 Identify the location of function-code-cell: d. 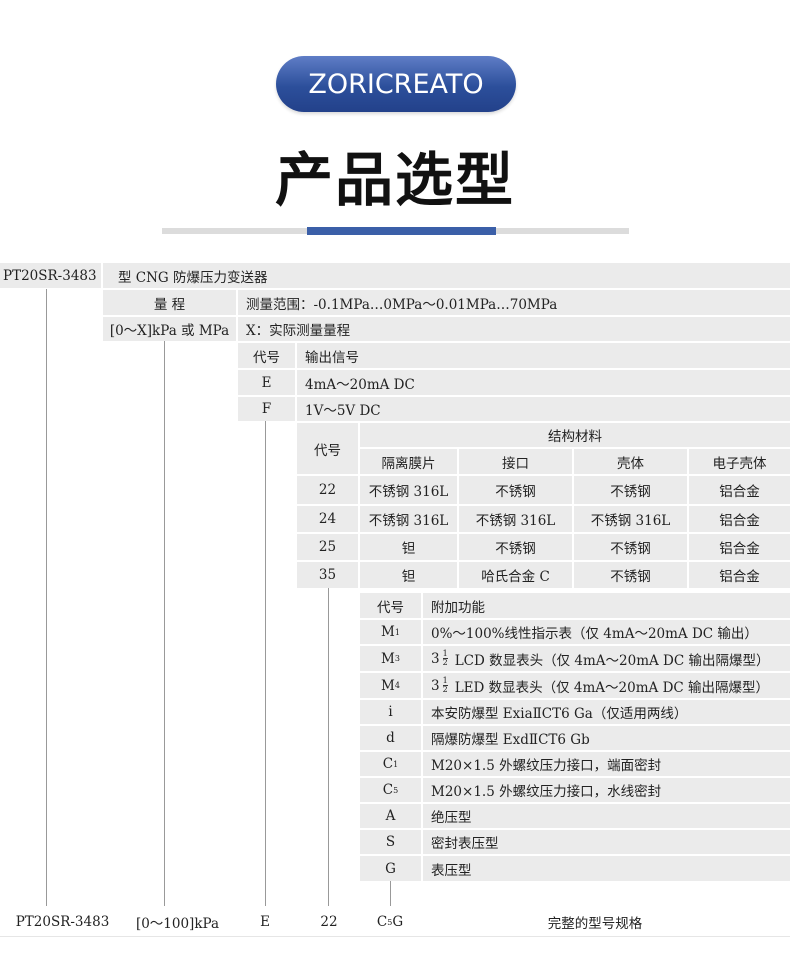
(390, 738).